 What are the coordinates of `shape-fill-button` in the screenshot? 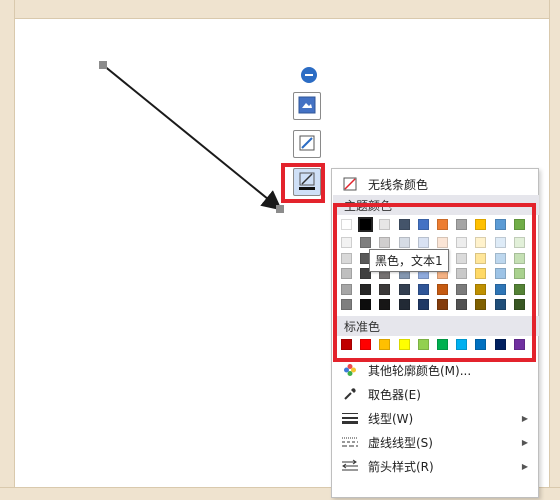 It's located at (307, 144).